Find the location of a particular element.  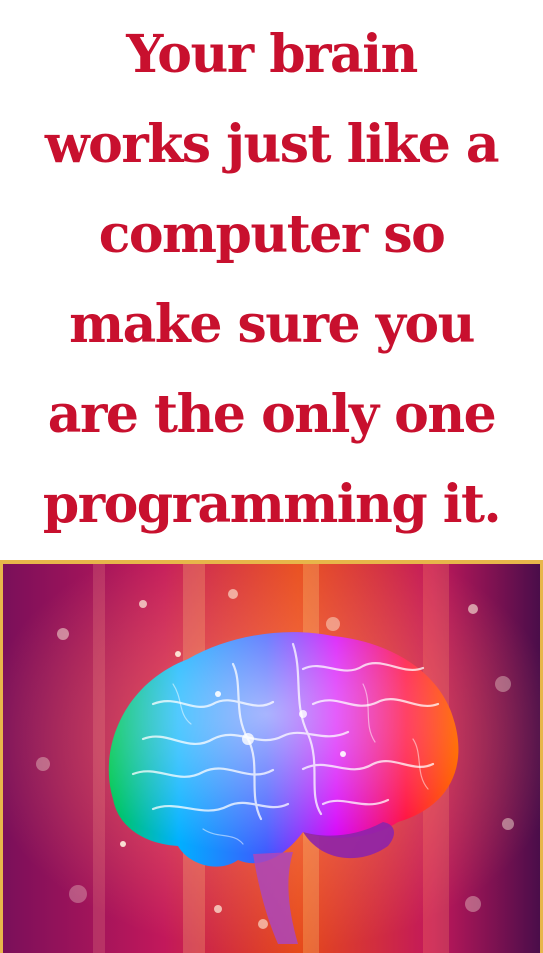

quote-line-3: computer so is located at coordinates (272, 234).